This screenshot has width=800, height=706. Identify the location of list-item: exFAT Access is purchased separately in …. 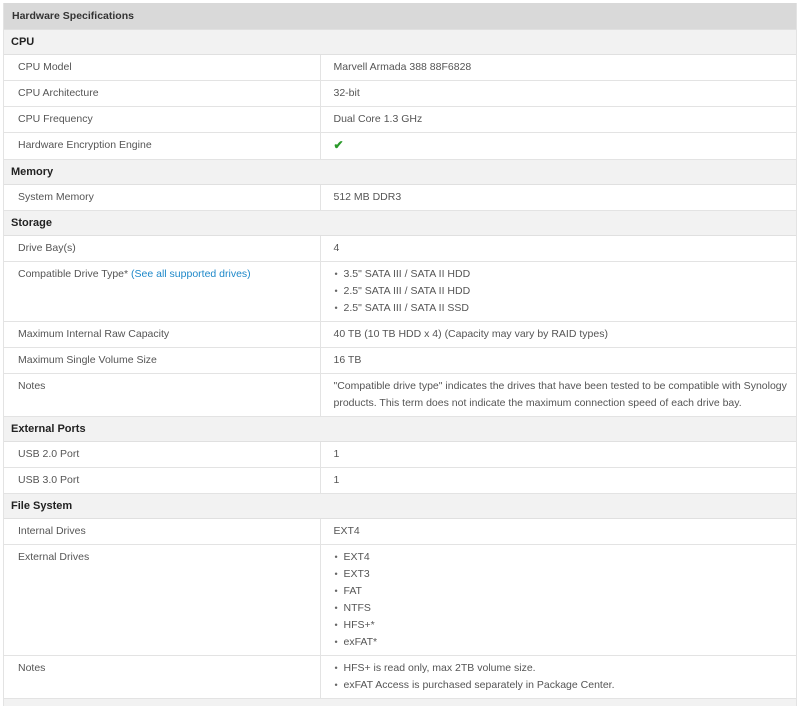
(565, 685).